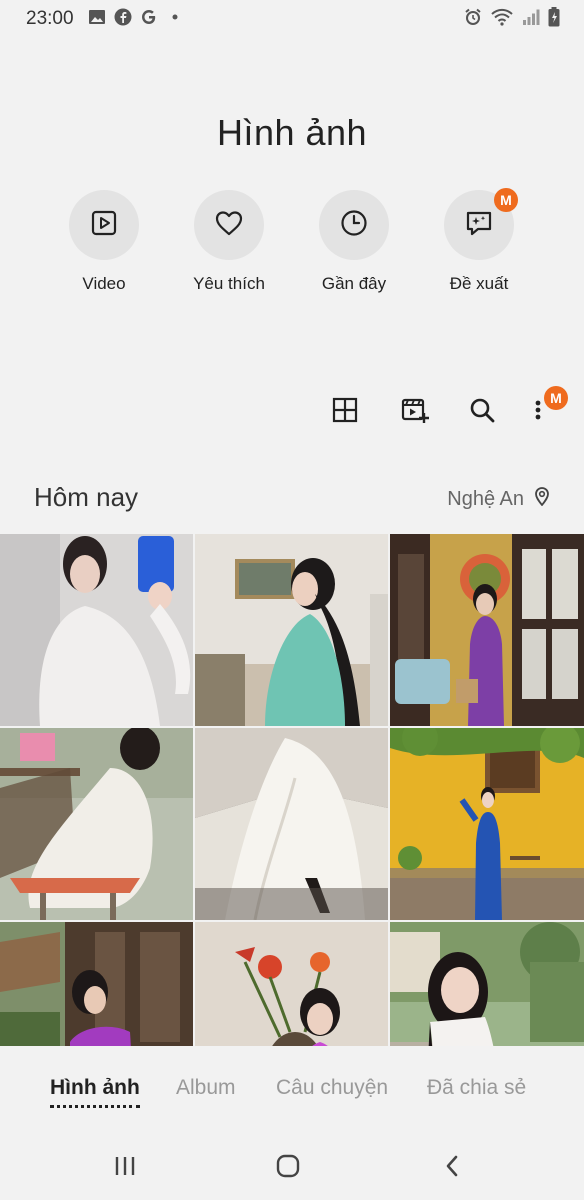 The image size is (584, 1200). What do you see at coordinates (97, 17) in the screenshot?
I see `gallery-icon` at bounding box center [97, 17].